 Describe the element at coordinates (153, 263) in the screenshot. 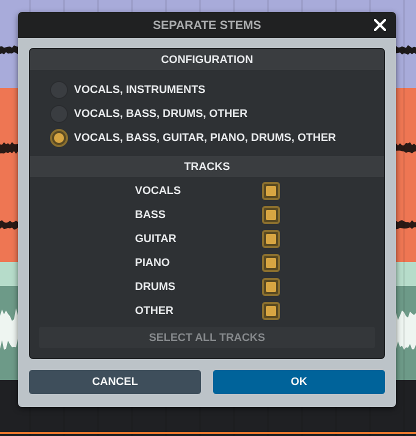

I see `track-label: PIANO` at that location.